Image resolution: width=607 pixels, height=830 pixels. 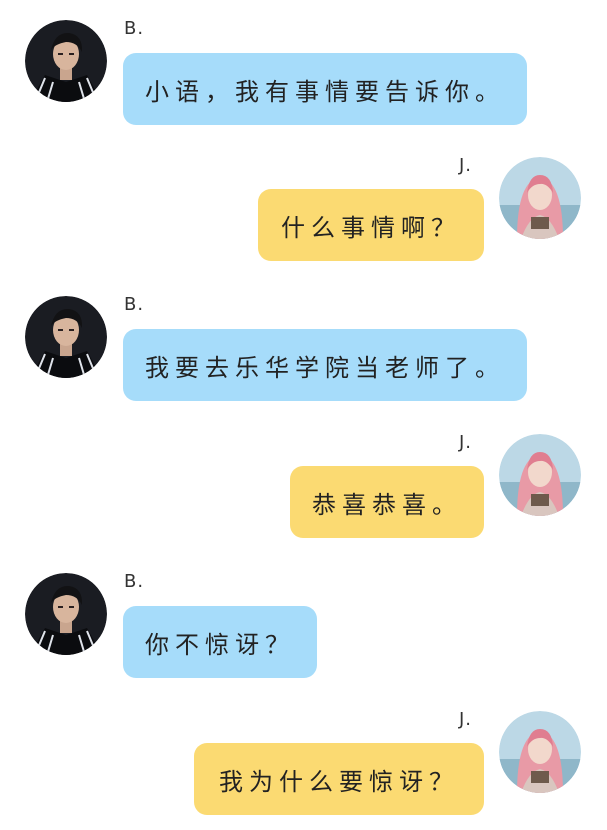 I want to click on chat-message: J. 我为什么要惊讶？, so click(x=303, y=769).